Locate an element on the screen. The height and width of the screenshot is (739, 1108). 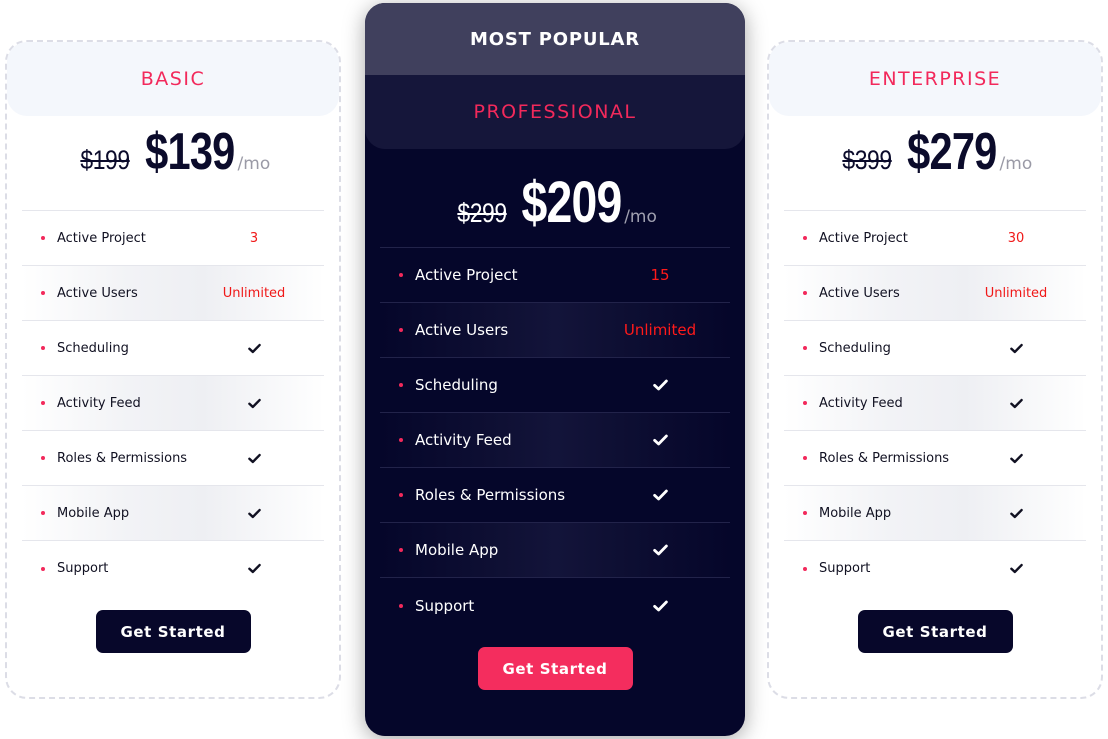
most-popular-badge: MOST POPULAR is located at coordinates (555, 39).